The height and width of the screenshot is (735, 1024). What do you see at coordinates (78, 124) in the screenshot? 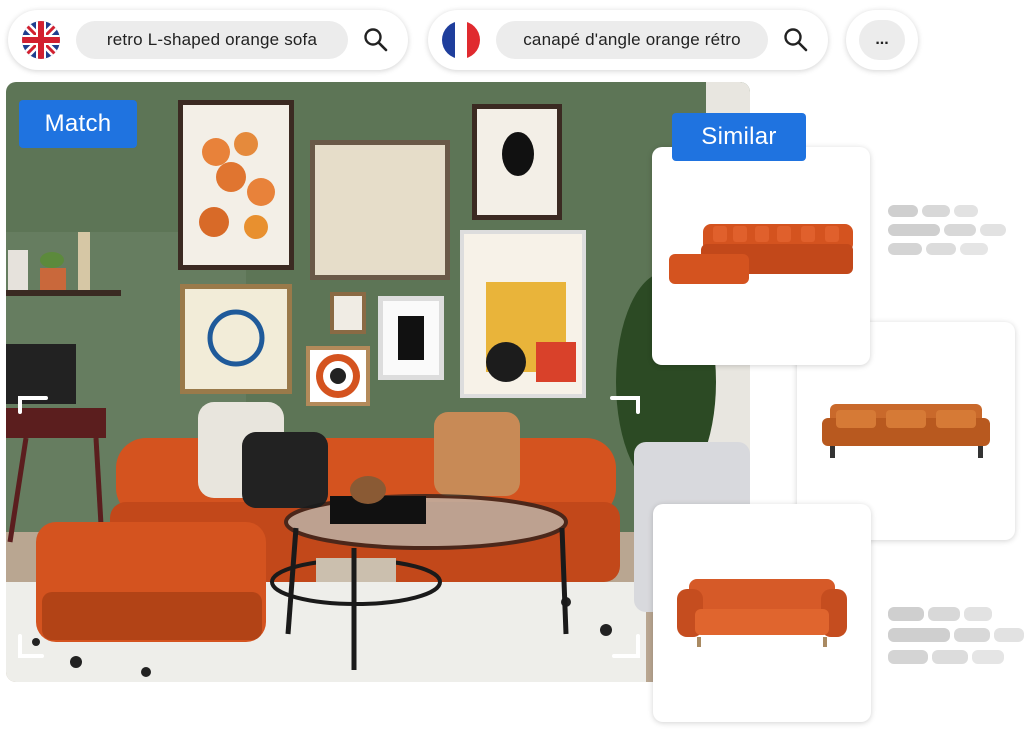
I see `match-label: Match` at bounding box center [78, 124].